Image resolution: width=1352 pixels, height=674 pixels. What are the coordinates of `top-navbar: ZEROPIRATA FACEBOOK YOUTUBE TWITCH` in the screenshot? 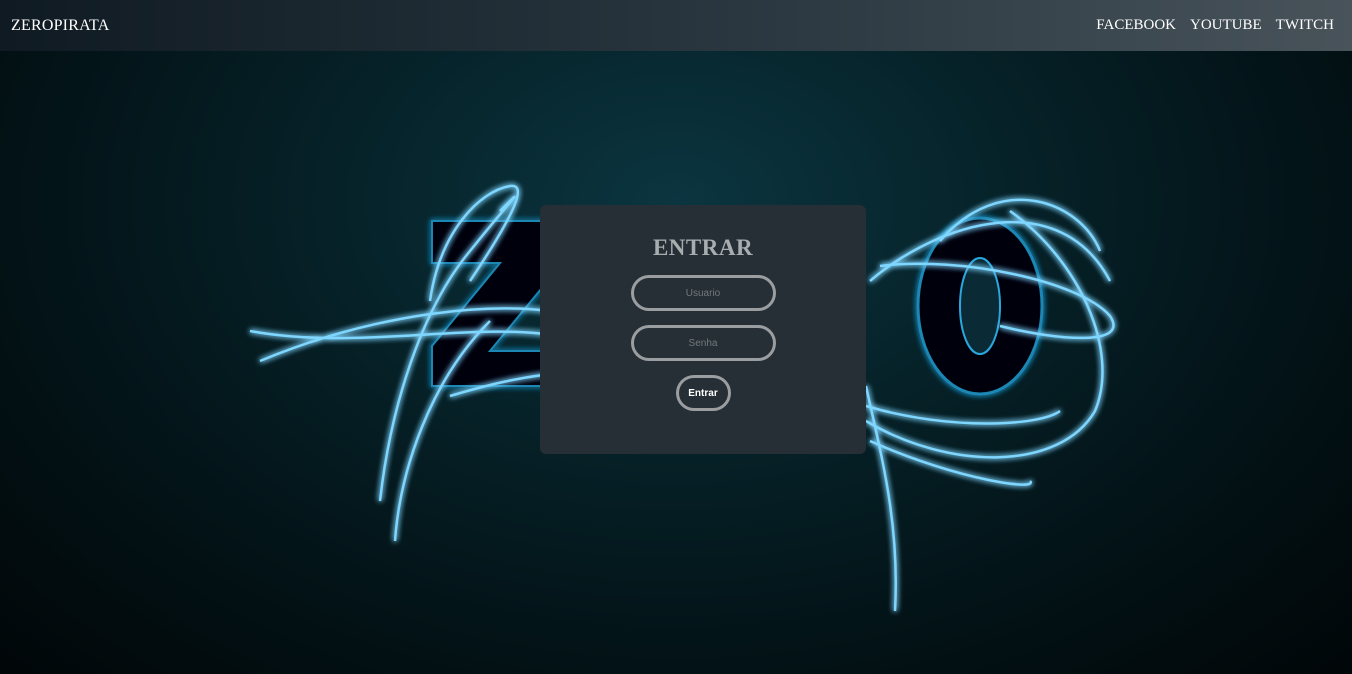 It's located at (676, 25).